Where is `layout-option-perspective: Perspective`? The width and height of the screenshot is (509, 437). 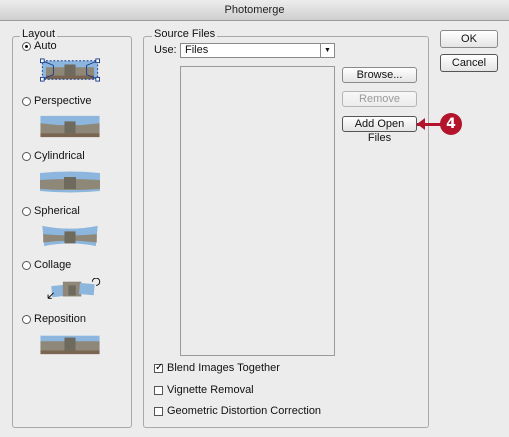
layout-option-perspective: Perspective is located at coordinates (56, 101).